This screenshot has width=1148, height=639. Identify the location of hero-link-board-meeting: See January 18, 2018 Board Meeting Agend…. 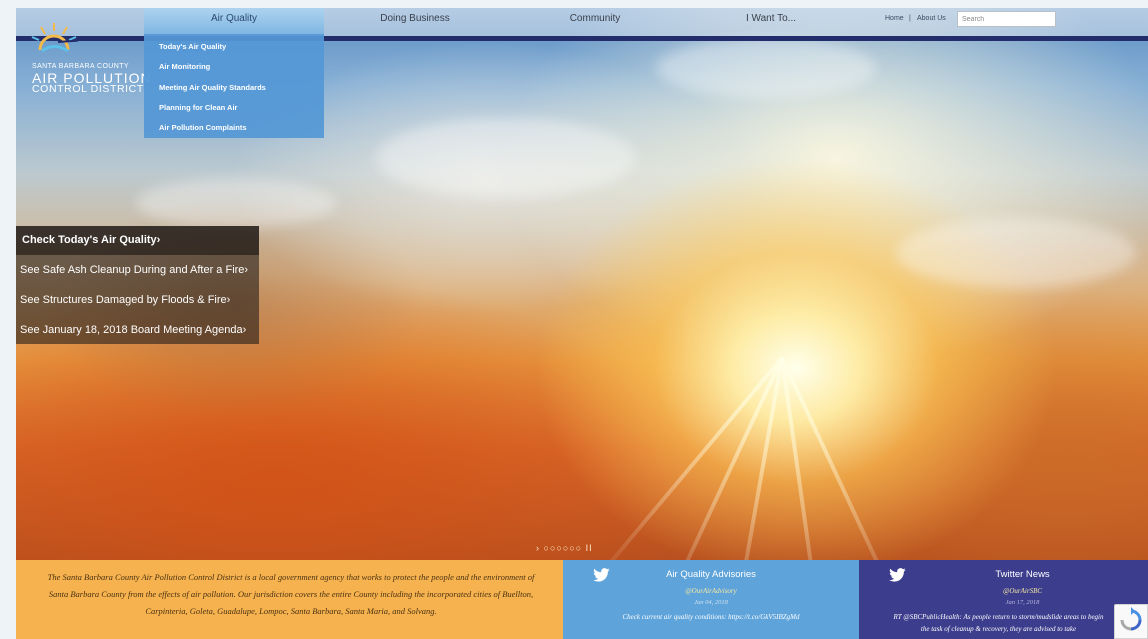
(133, 330).